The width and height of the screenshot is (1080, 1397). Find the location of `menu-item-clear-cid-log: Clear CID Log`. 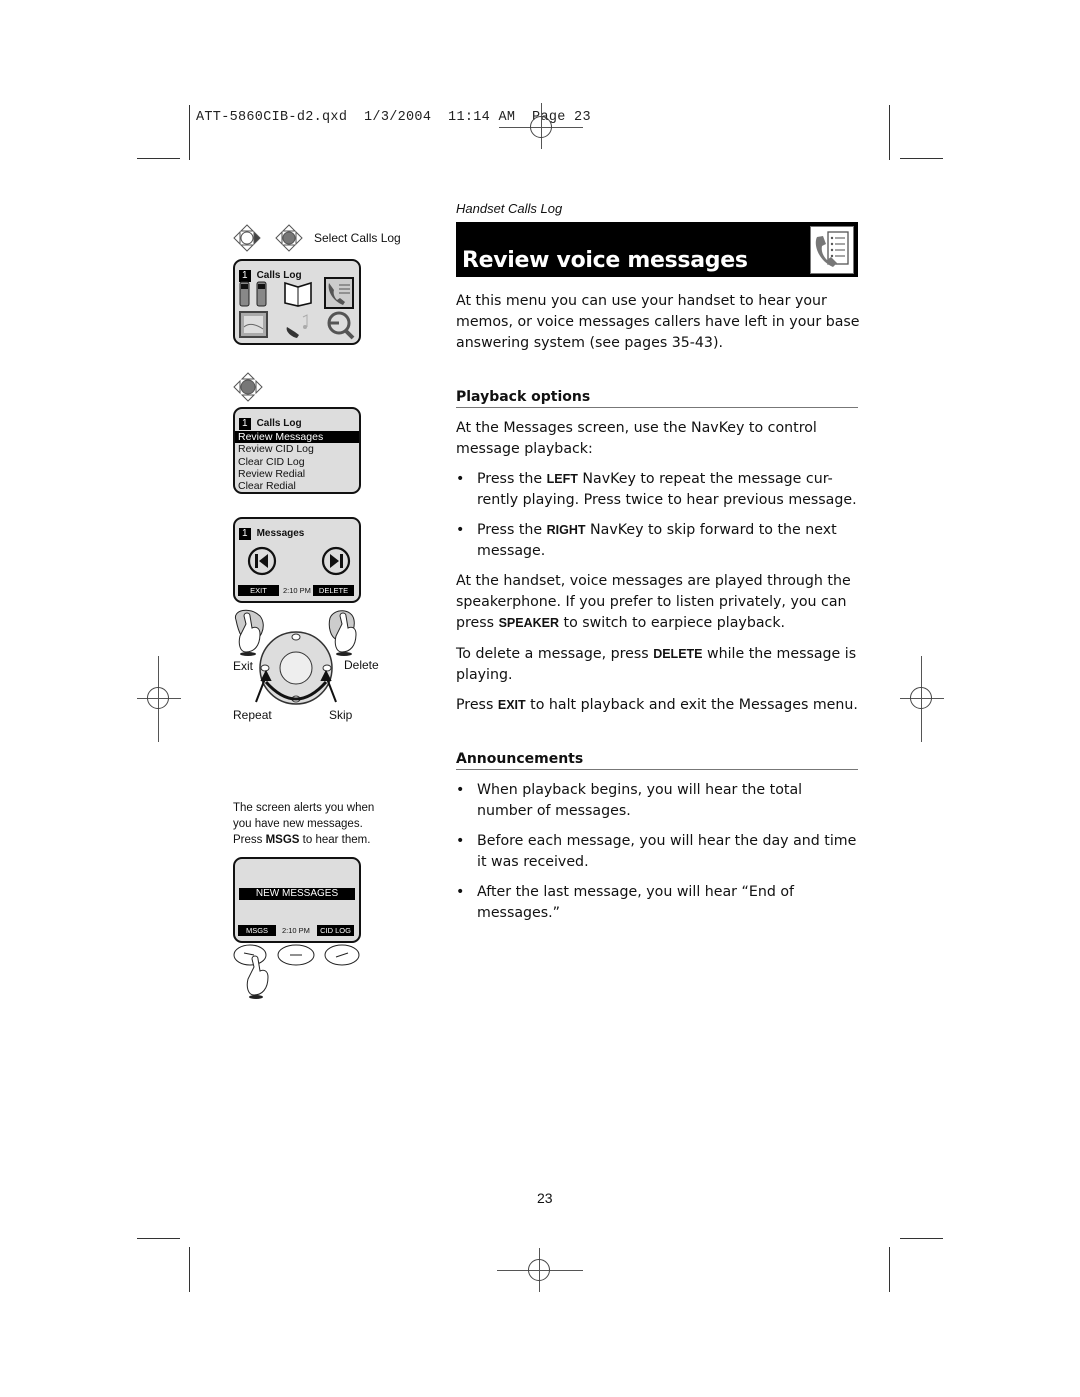

menu-item-clear-cid-log: Clear CID Log is located at coordinates (297, 462).